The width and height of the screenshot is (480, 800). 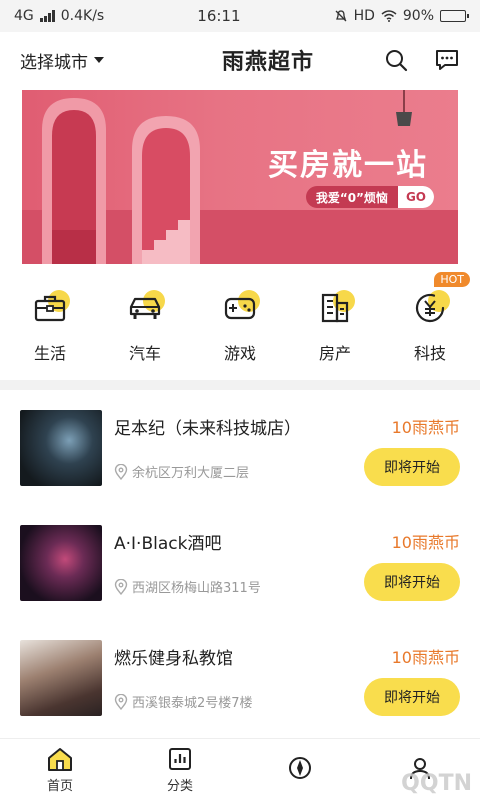 I want to click on wifi-icon, so click(x=389, y=16).